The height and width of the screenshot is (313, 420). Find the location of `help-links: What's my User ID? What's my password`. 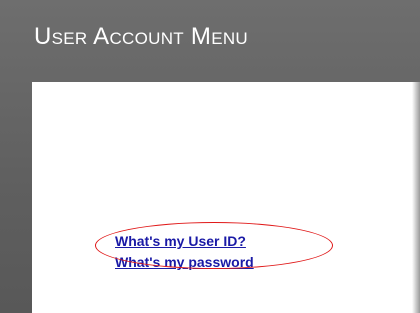

help-links: What's my User ID? What's my password is located at coordinates (184, 251).